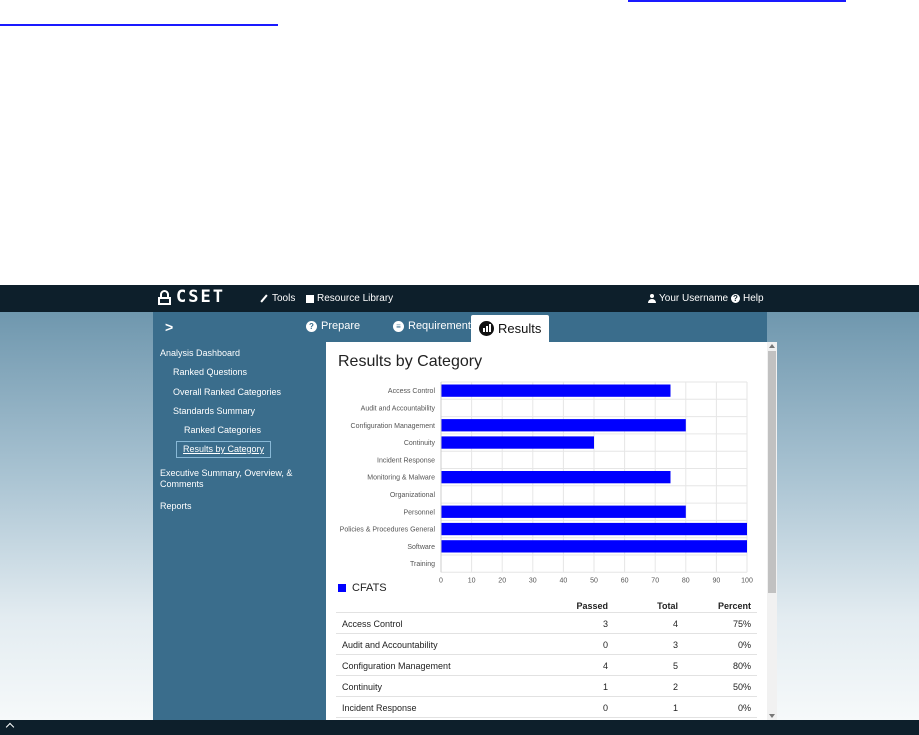  What do you see at coordinates (675, 645) in the screenshot?
I see `cell-total: 3` at bounding box center [675, 645].